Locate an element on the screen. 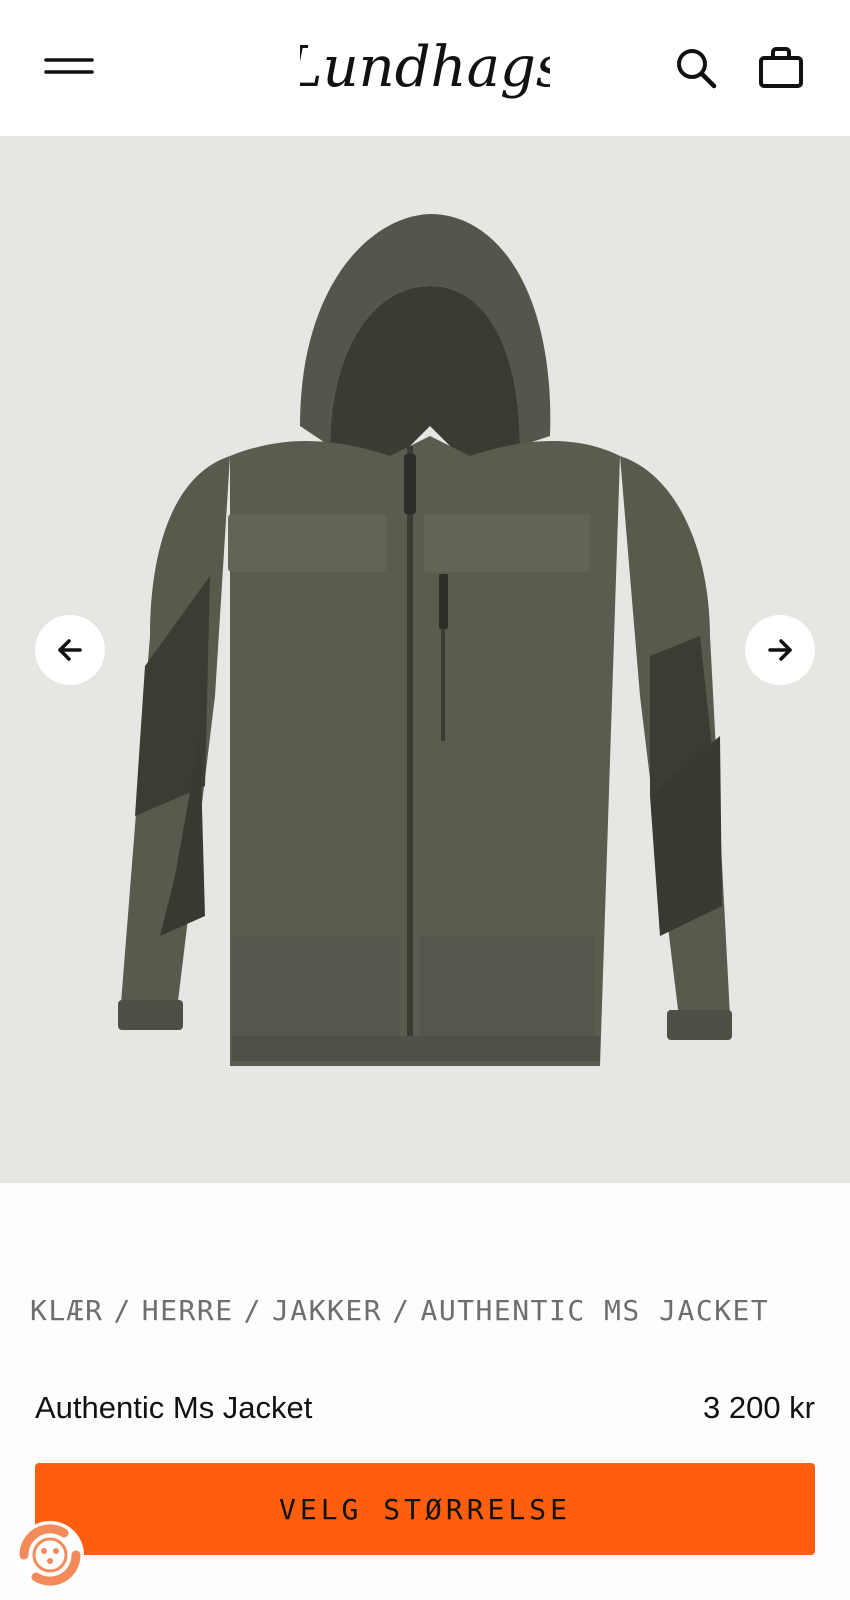  menu-button is located at coordinates (70, 67).